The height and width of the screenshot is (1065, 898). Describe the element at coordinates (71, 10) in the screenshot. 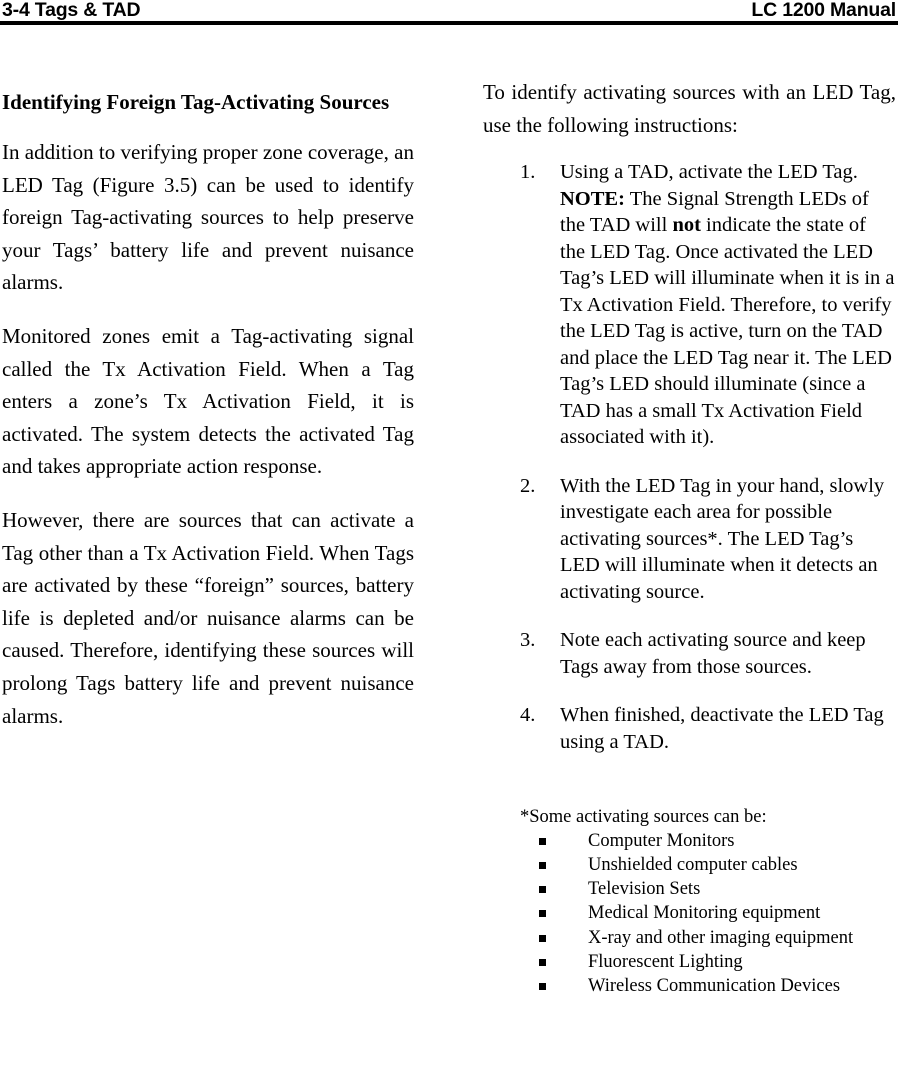

I see `header-left-title: 3-4 Tags & TAD` at that location.